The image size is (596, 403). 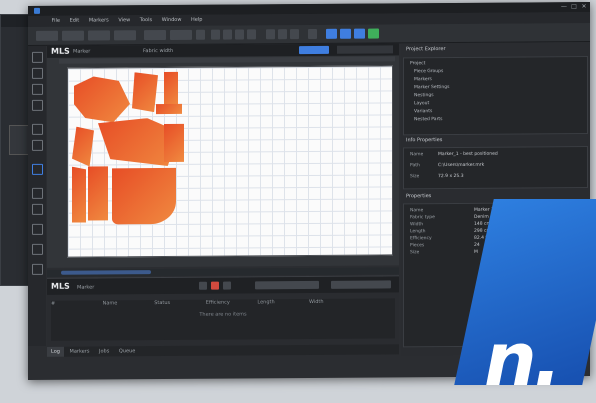 I want to click on log-stop-button, so click(x=215, y=285).